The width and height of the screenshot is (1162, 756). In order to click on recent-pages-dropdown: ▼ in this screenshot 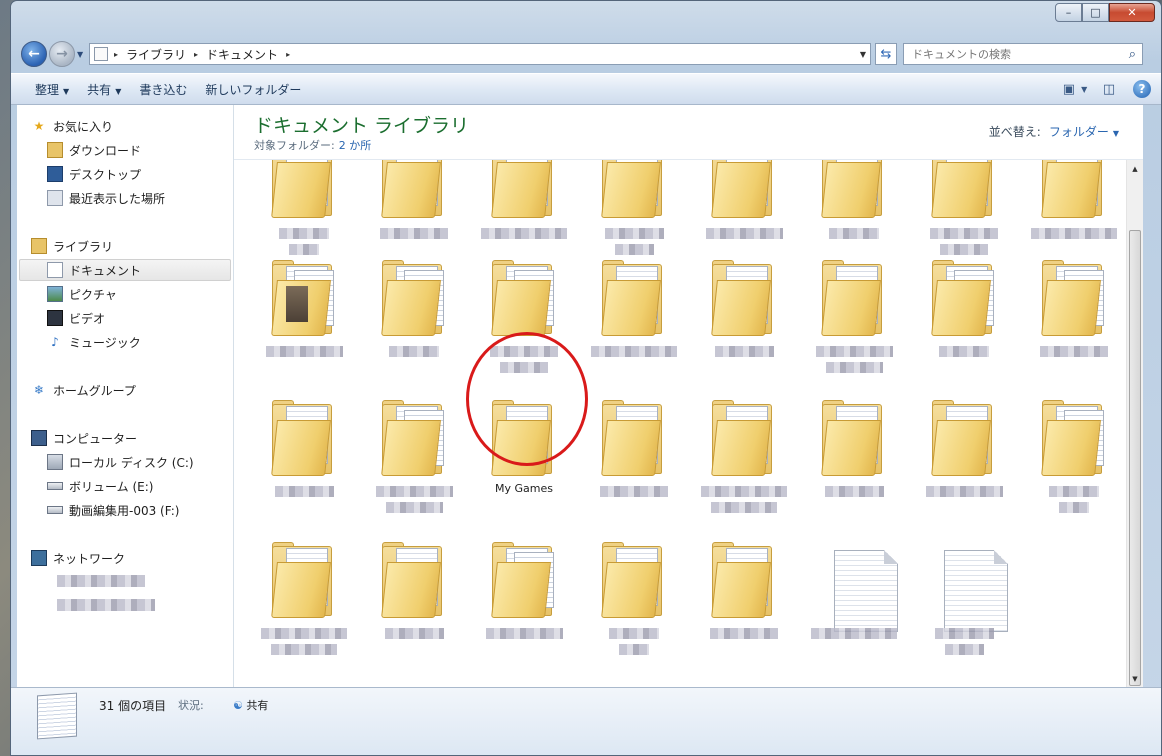, I will do `click(80, 54)`.